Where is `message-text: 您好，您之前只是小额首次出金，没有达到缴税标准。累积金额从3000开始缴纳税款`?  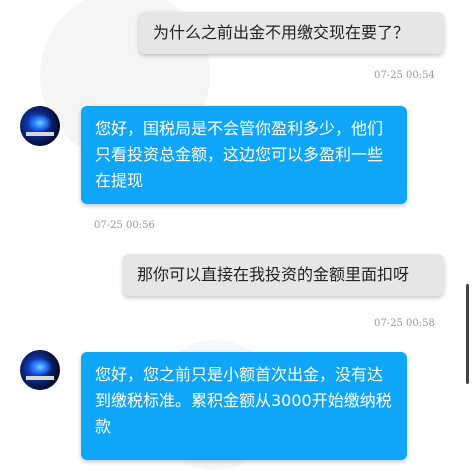 message-text: 您好，您之前只是小额首次出金，没有达到缴税标准。累积金额从3000开始缴纳税款 is located at coordinates (243, 400).